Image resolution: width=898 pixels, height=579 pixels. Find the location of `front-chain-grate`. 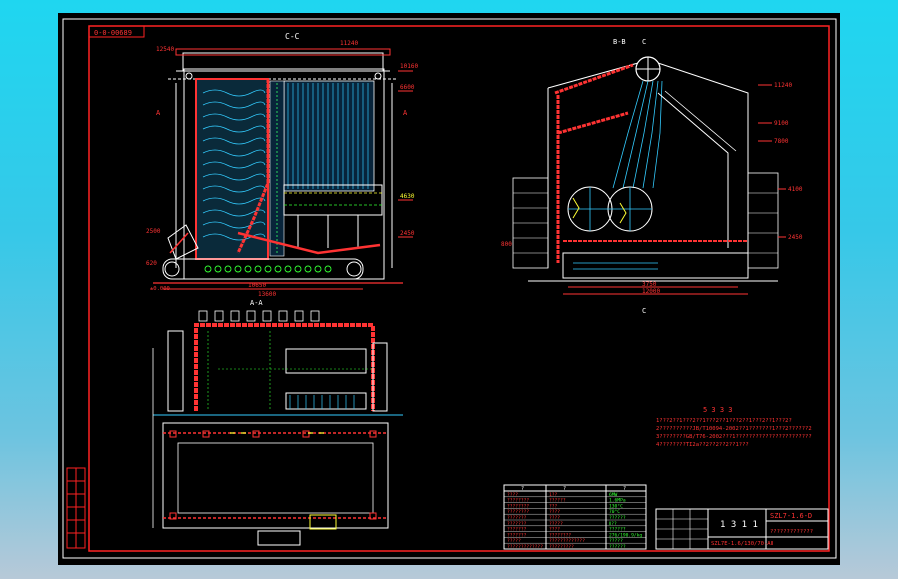

front-chain-grate is located at coordinates (263, 269).